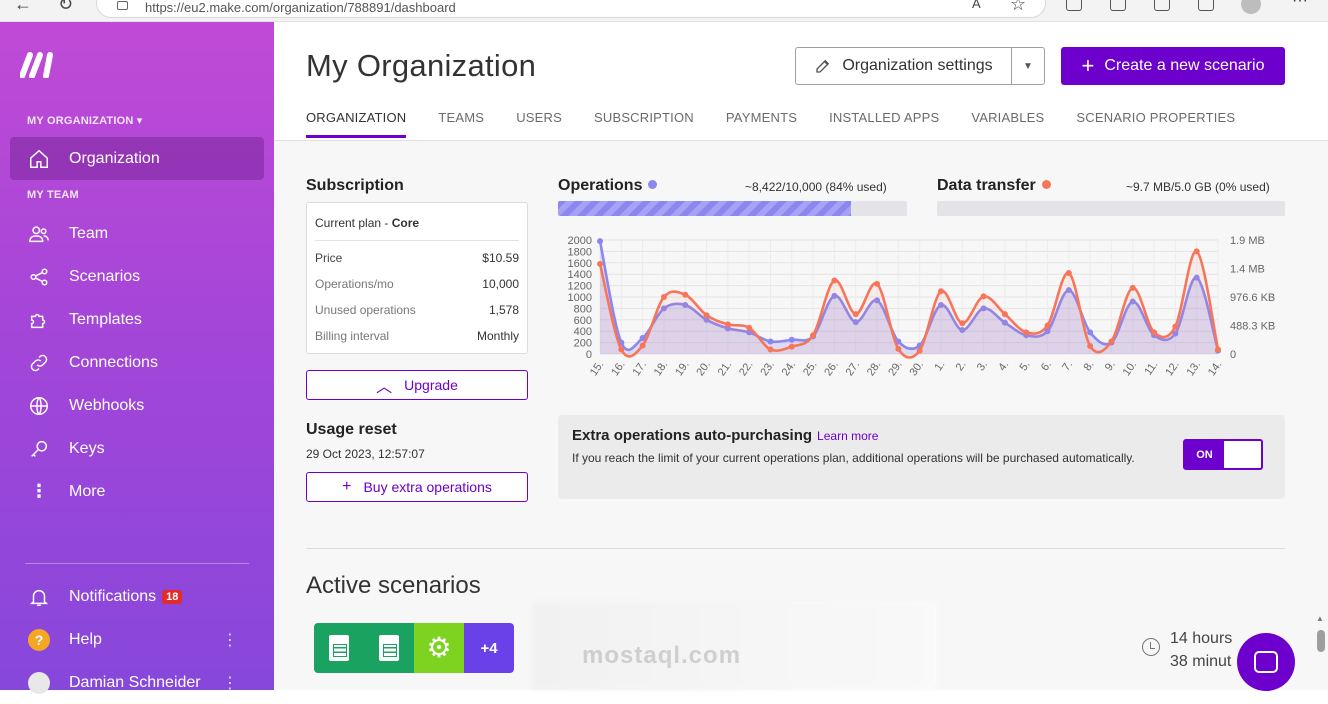 Image resolution: width=1328 pixels, height=704 pixels. I want to click on upgrade-button-text: Upgrade, so click(431, 385).